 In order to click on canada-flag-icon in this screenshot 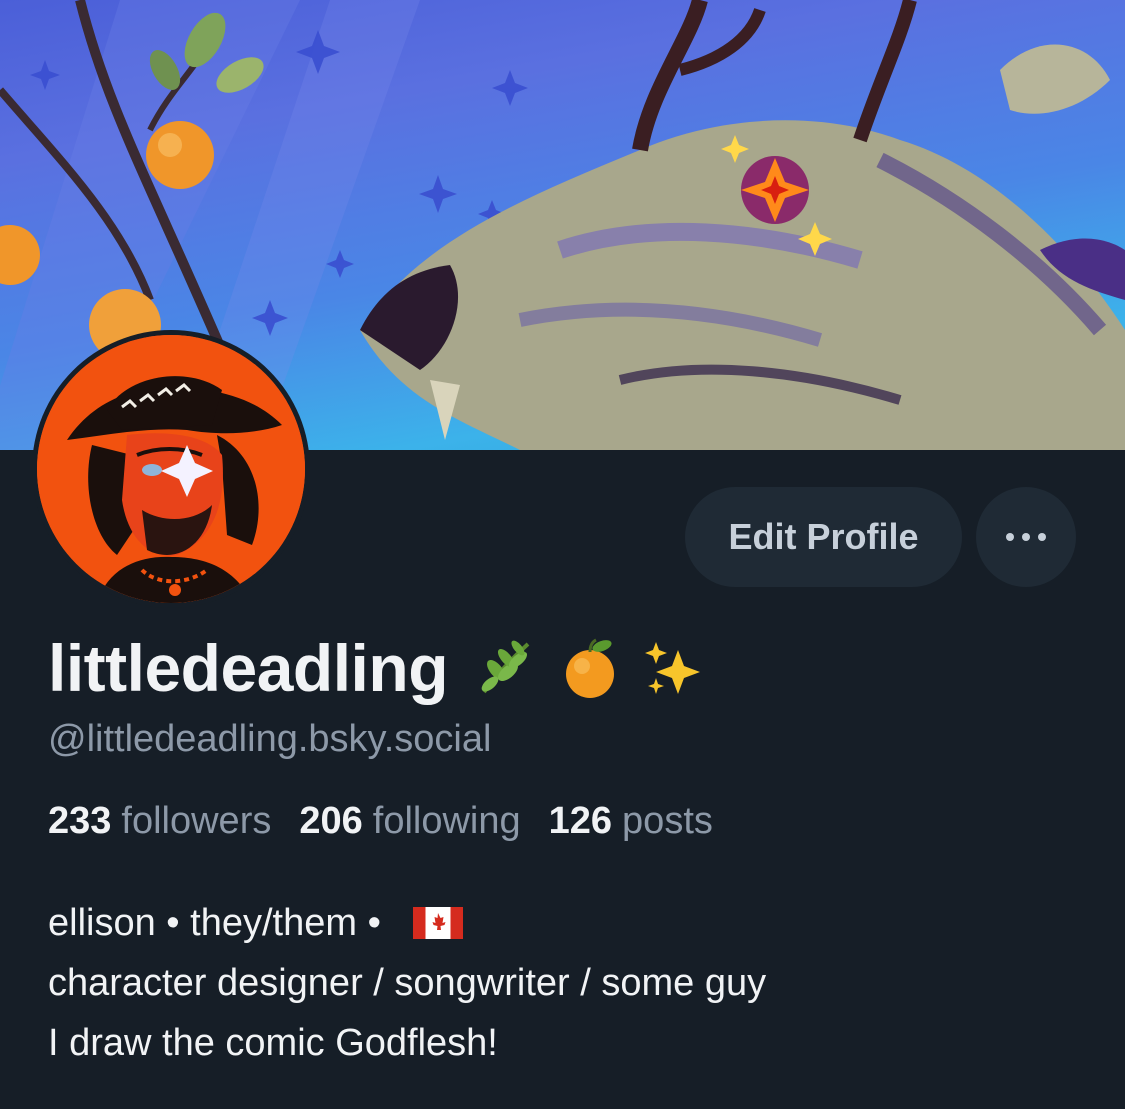, I will do `click(438, 923)`.